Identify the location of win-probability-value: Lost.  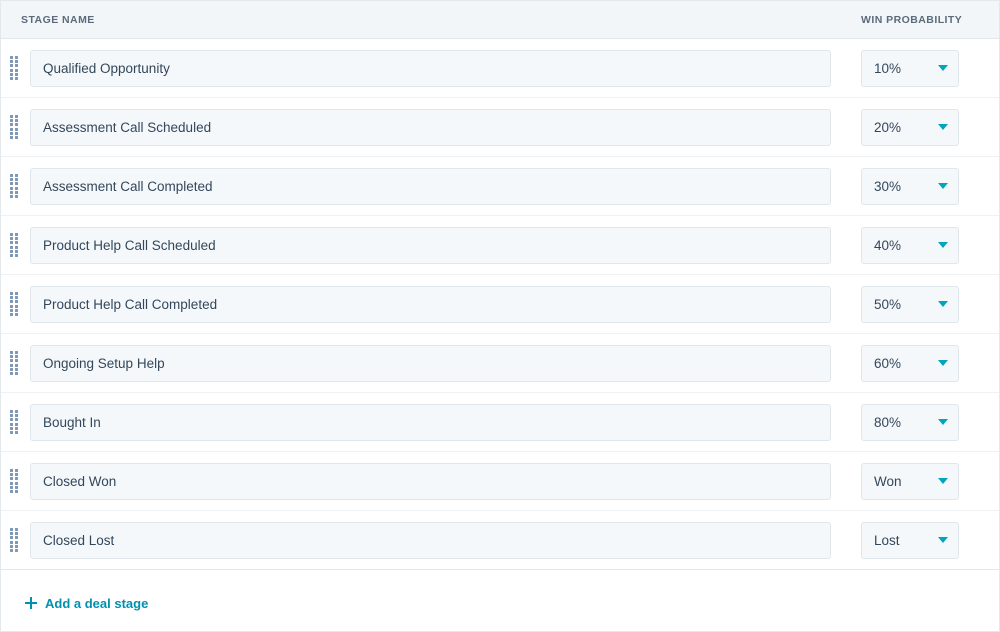
(887, 540).